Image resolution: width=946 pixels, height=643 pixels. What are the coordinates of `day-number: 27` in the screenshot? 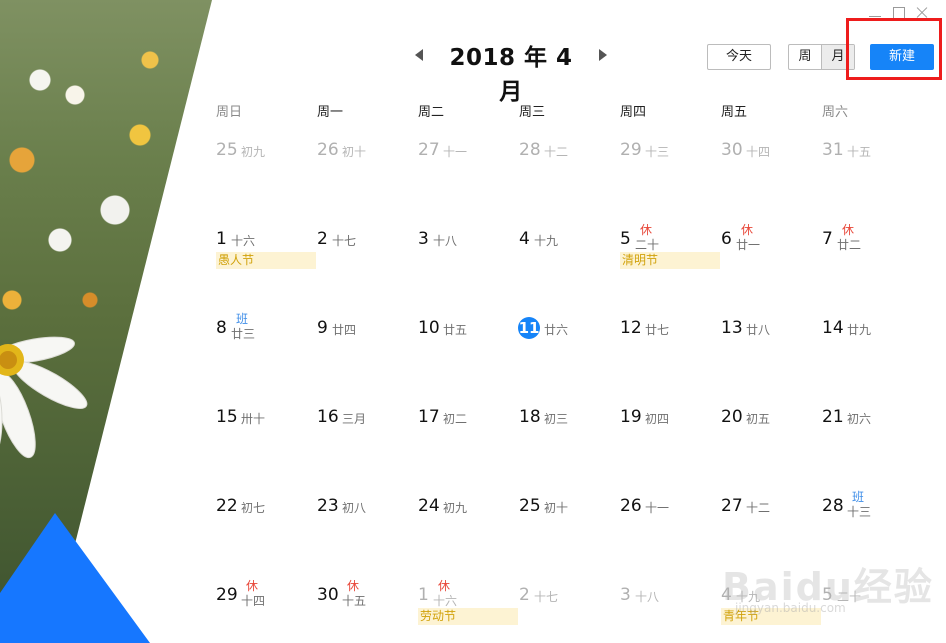 It's located at (732, 506).